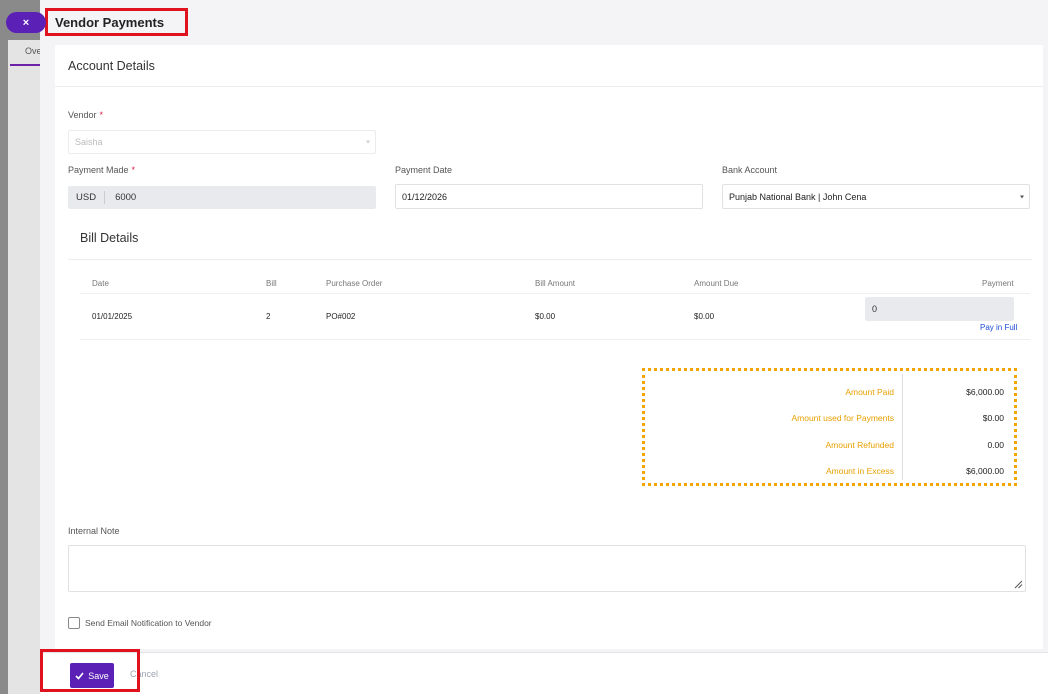 This screenshot has height=694, width=1048. Describe the element at coordinates (354, 283) in the screenshot. I see `column-header-purchase-order: Purchase Order` at that location.